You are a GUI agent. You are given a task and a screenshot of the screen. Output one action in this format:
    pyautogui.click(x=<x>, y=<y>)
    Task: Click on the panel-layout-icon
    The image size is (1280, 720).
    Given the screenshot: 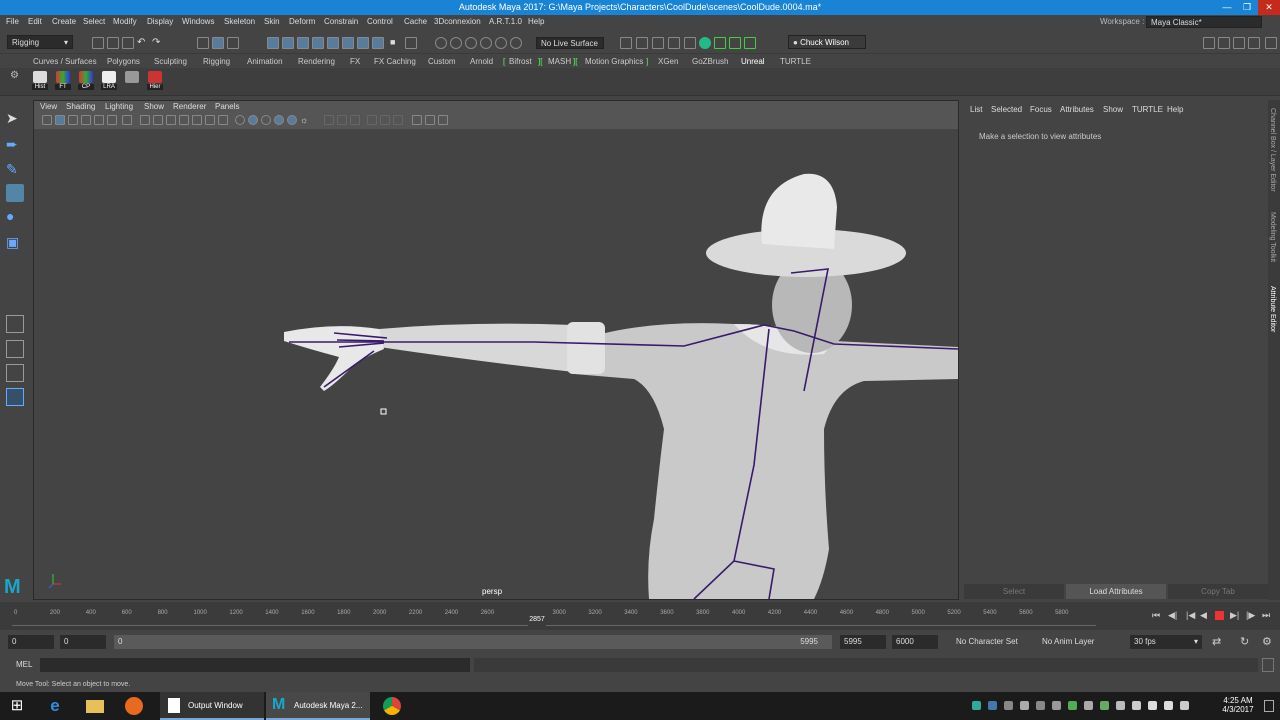 What is the action you would take?
    pyautogui.click(x=1224, y=43)
    